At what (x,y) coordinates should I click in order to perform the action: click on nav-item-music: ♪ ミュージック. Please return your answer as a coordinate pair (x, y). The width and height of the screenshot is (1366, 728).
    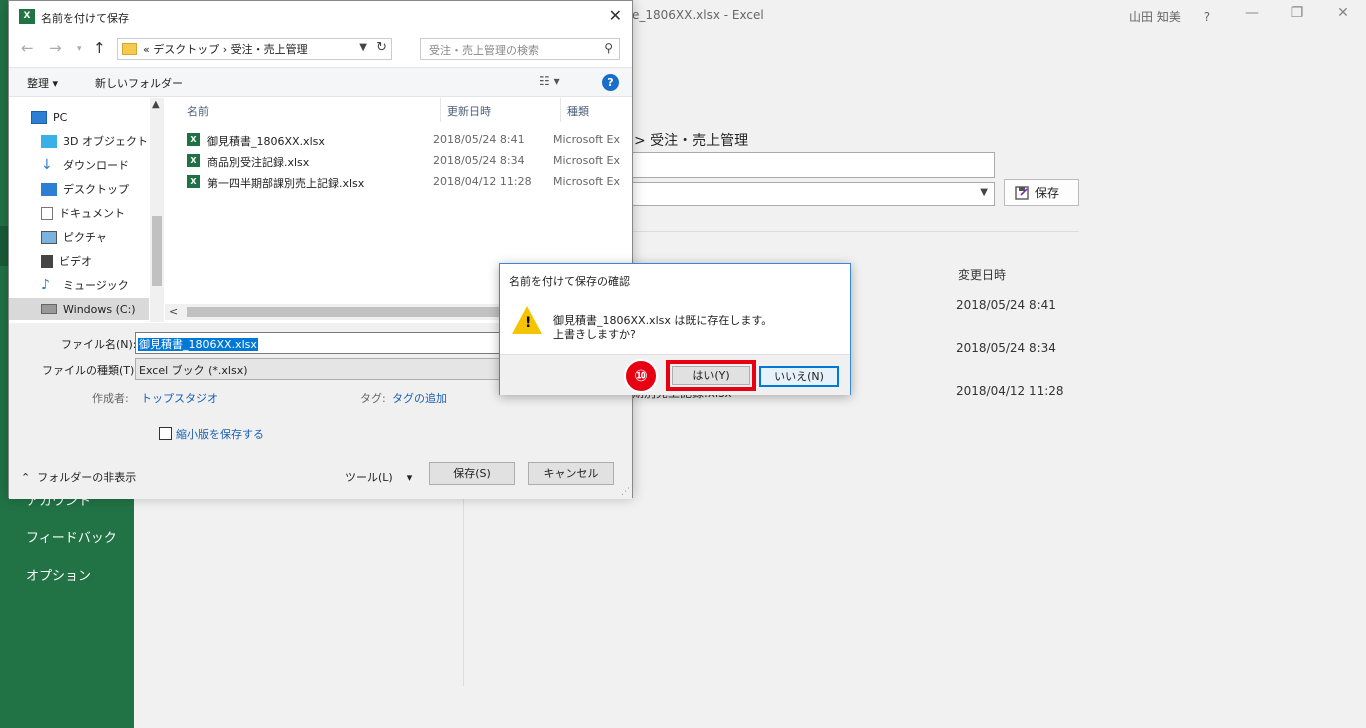
    Looking at the image, I should click on (79, 285).